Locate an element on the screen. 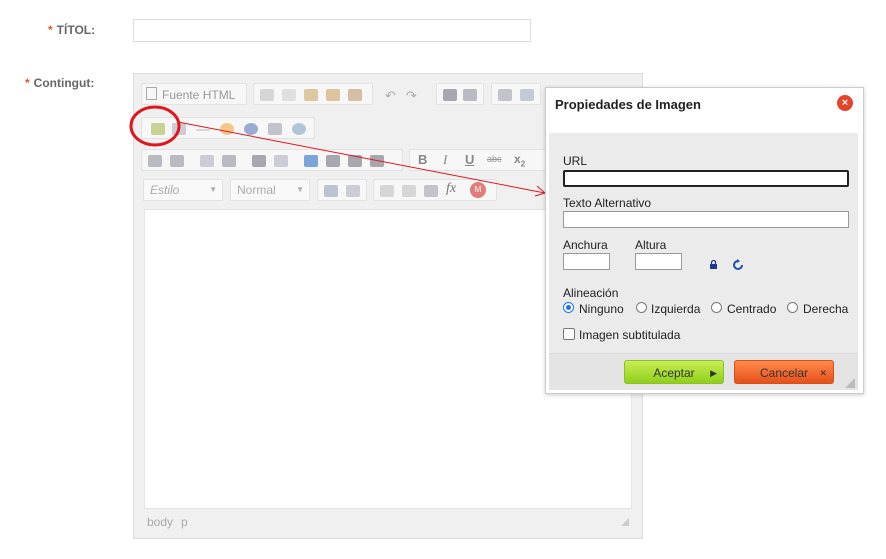 This screenshot has height=559, width=886. dialog-resize-handle is located at coordinates (850, 383).